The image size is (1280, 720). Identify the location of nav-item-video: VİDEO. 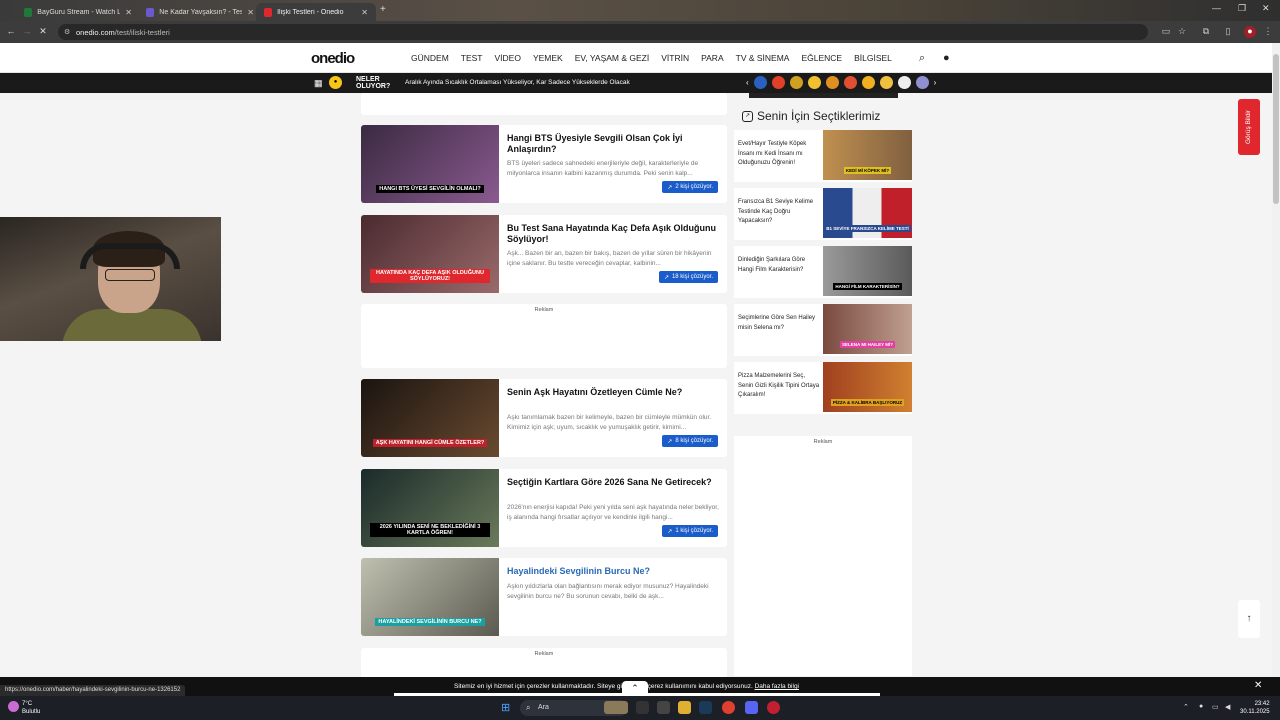
(508, 58).